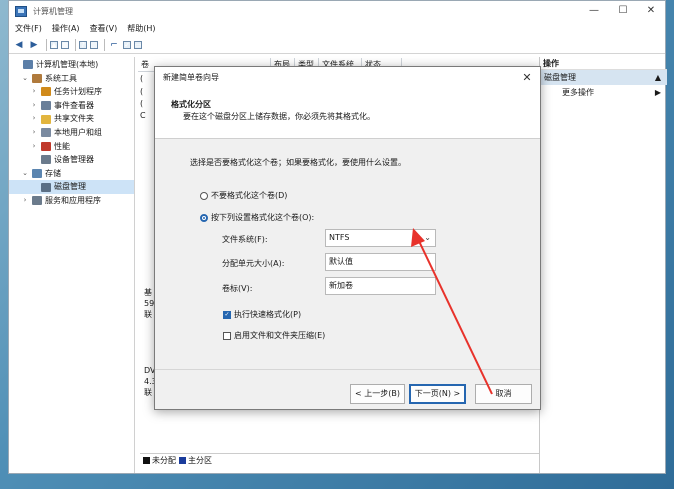 The height and width of the screenshot is (489, 674). I want to click on annotation-arrow, so click(452, 311).